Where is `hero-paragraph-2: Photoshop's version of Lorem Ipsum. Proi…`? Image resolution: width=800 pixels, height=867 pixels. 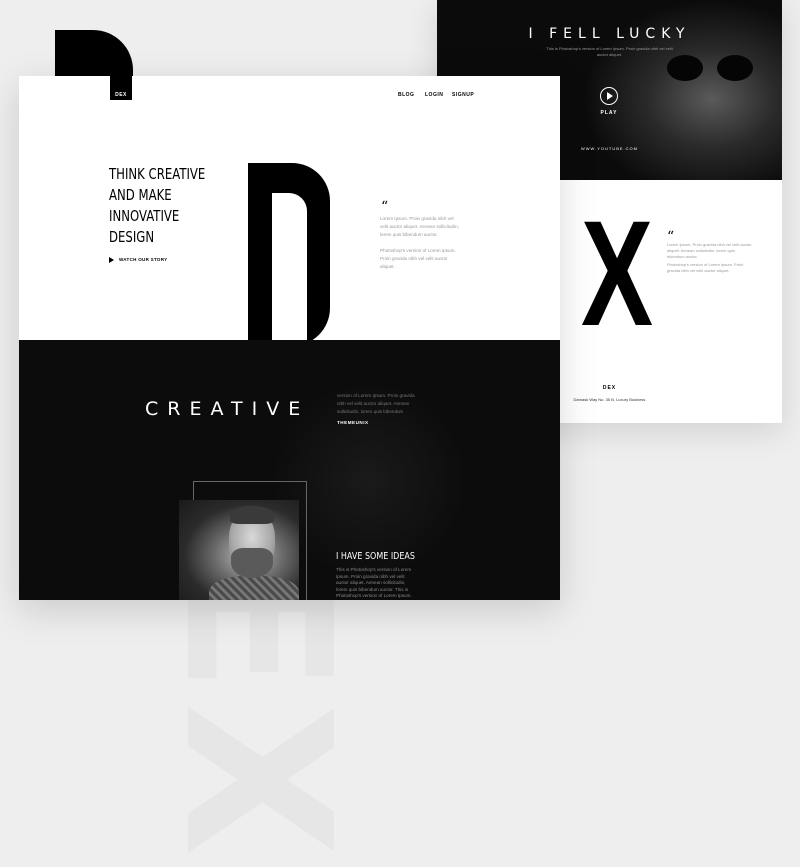 hero-paragraph-2: Photoshop's version of Lorem Ipsum. Proi… is located at coordinates (418, 258).